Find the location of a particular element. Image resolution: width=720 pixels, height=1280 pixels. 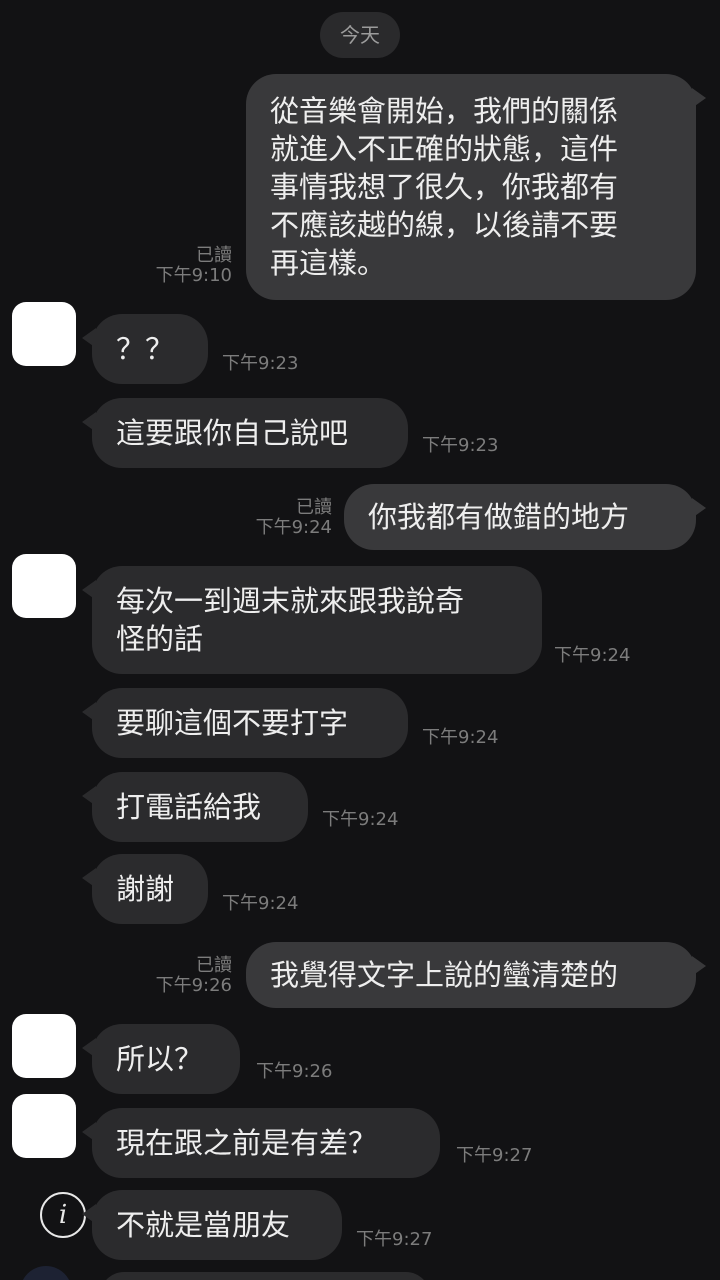

date-divider: 今天 is located at coordinates (360, 35).